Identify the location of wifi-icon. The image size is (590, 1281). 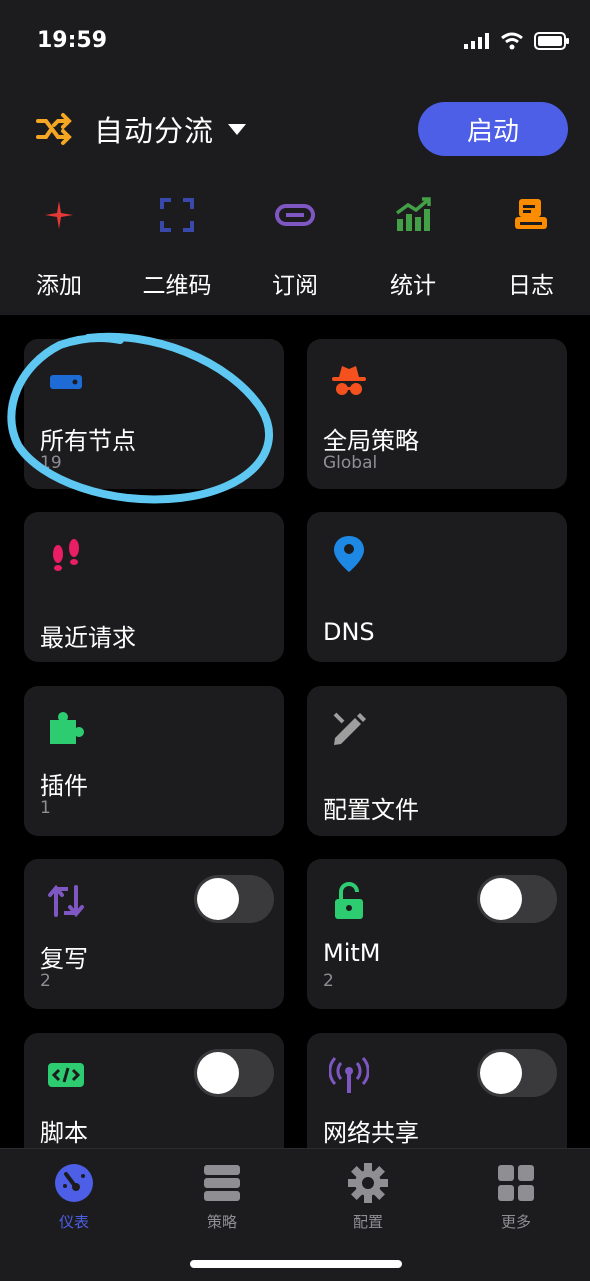
(512, 41).